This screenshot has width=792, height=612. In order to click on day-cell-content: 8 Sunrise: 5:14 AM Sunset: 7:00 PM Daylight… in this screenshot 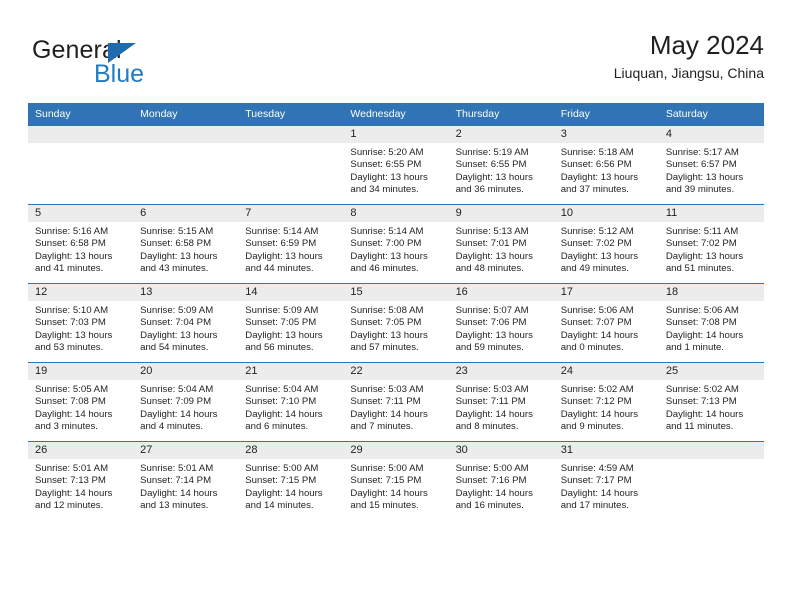, I will do `click(396, 244)`.